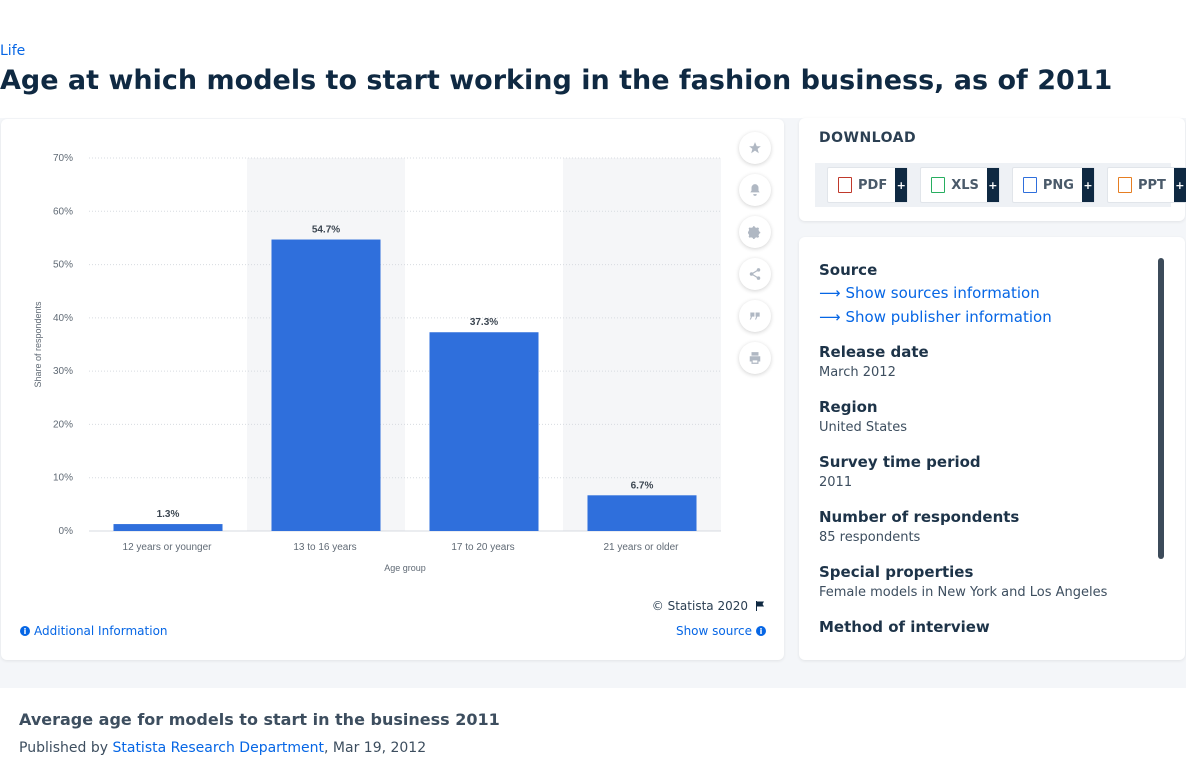 The width and height of the screenshot is (1186, 760). I want to click on data-label: 1.3%, so click(168, 514).